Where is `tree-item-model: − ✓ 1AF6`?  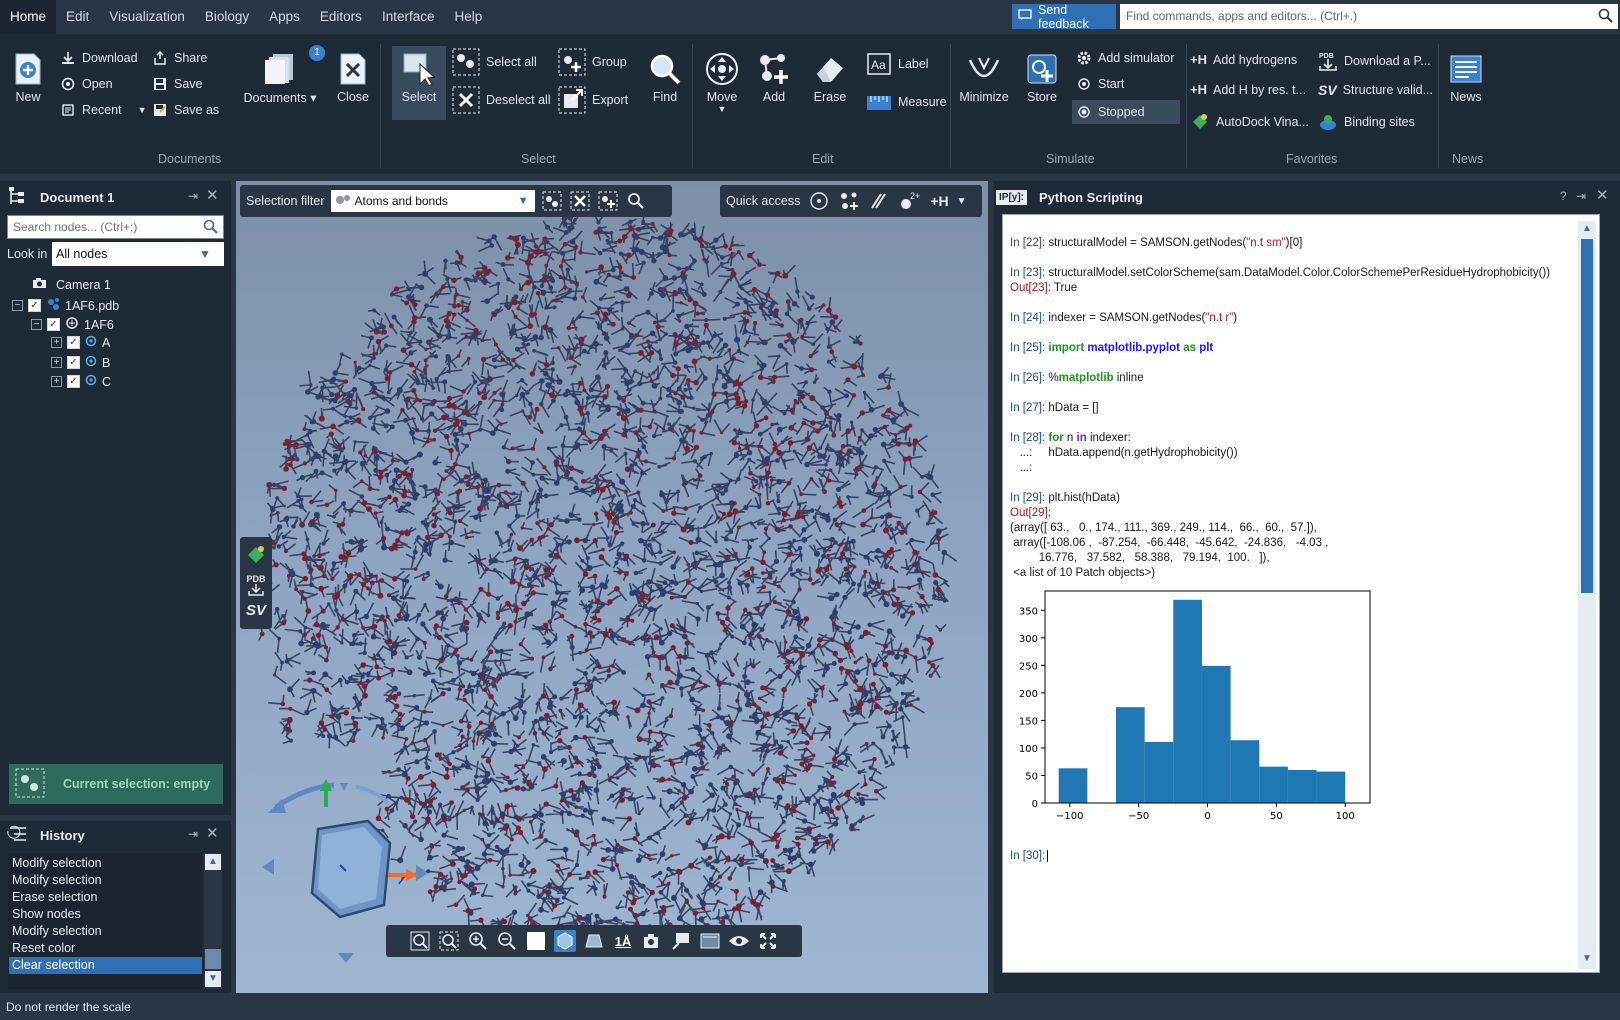
tree-item-model: − ✓ 1AF6 is located at coordinates (72, 324).